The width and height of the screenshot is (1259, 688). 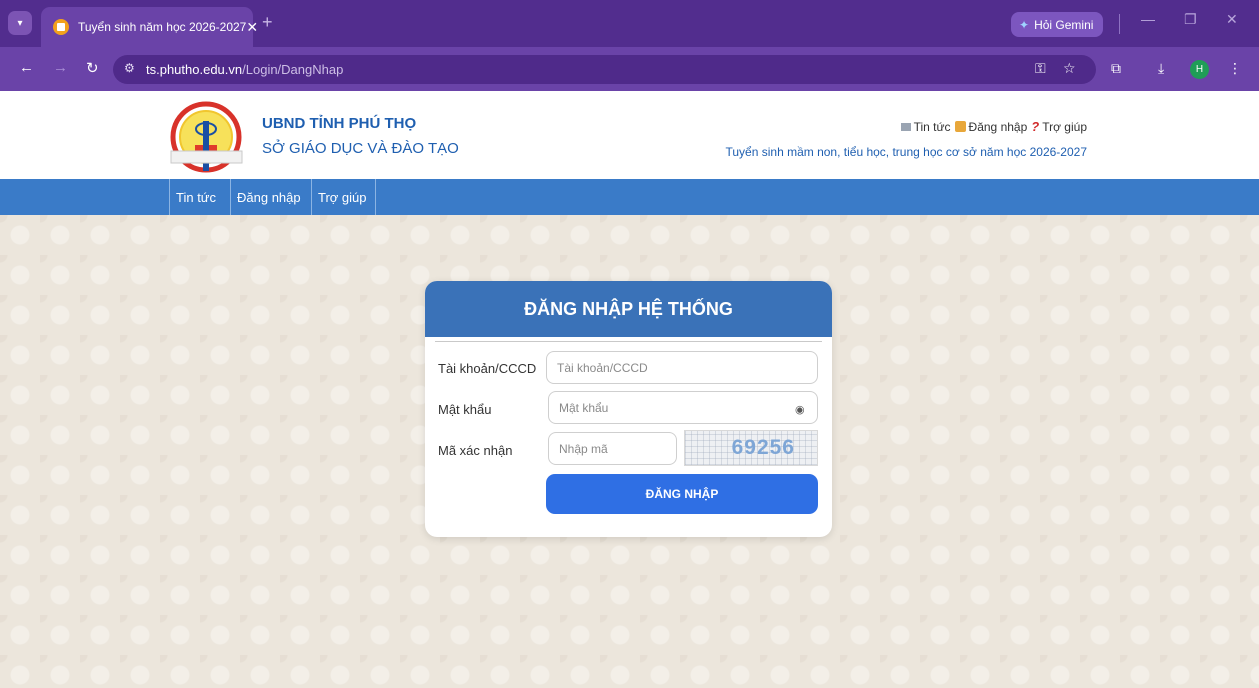 What do you see at coordinates (267, 22) in the screenshot?
I see `new-tab-button: +` at bounding box center [267, 22].